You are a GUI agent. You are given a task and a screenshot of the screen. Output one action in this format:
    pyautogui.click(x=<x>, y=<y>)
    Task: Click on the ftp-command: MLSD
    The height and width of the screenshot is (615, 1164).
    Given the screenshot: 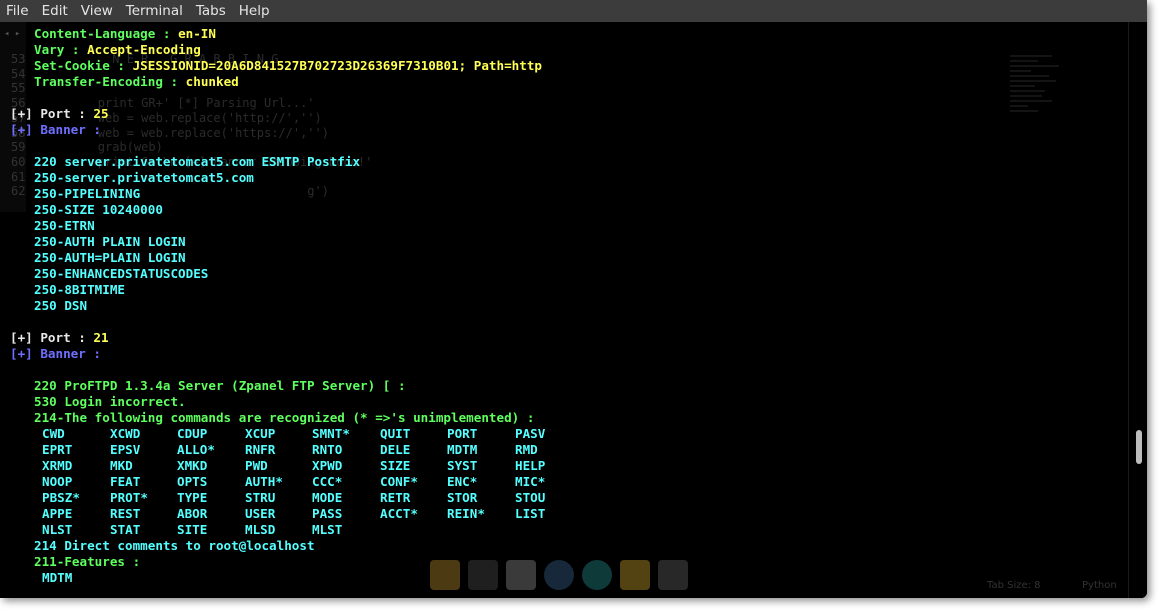 What is the action you would take?
    pyautogui.click(x=260, y=529)
    